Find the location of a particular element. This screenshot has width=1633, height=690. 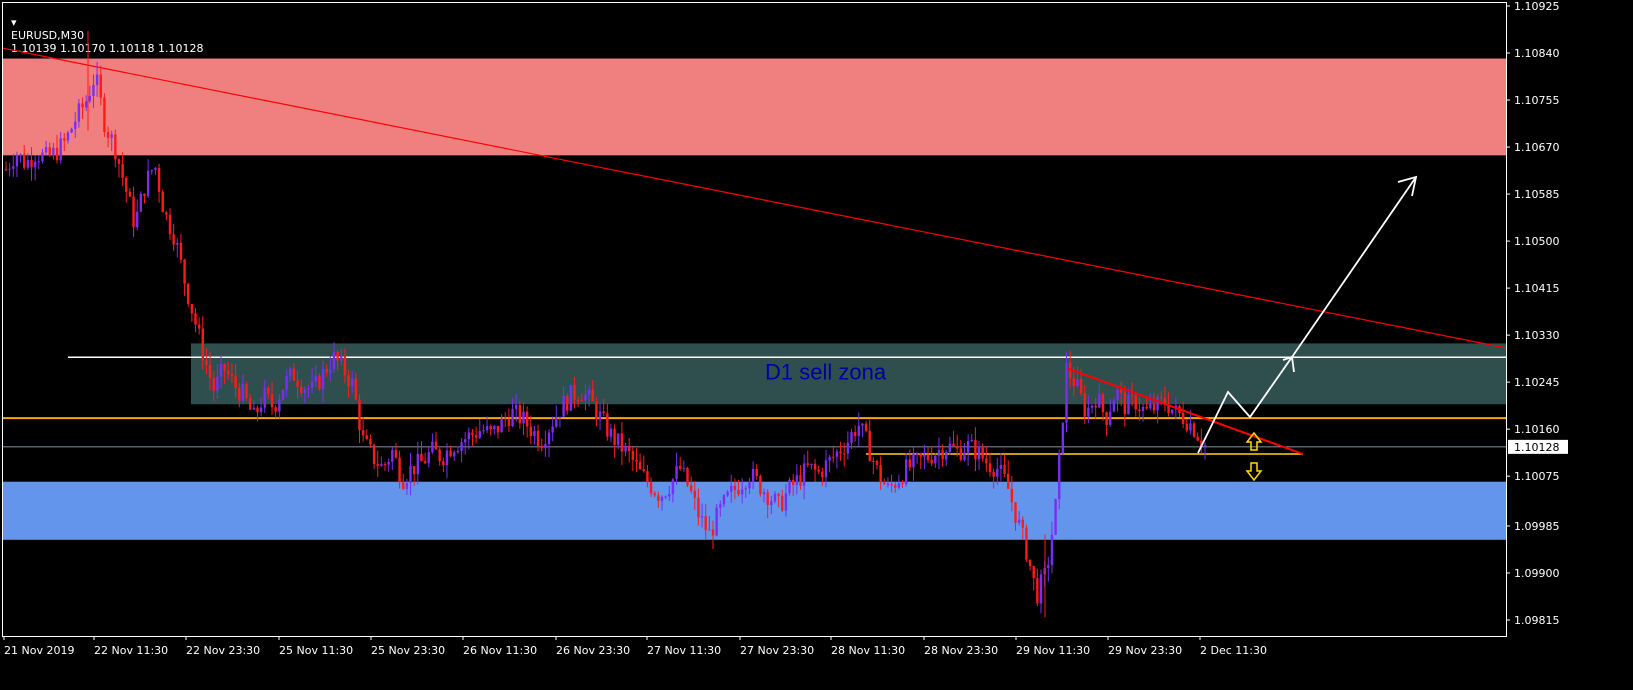

price-tick-label: 1.09985 is located at coordinates (1537, 526).